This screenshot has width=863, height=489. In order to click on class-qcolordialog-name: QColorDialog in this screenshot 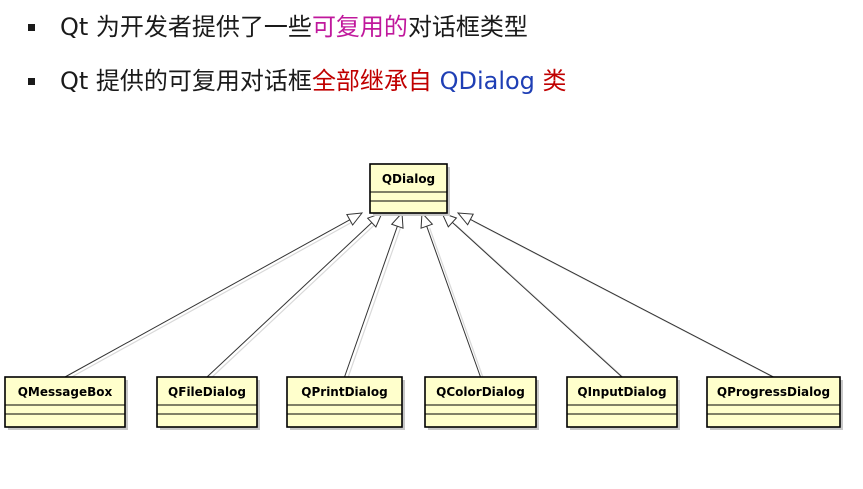, I will do `click(480, 392)`.